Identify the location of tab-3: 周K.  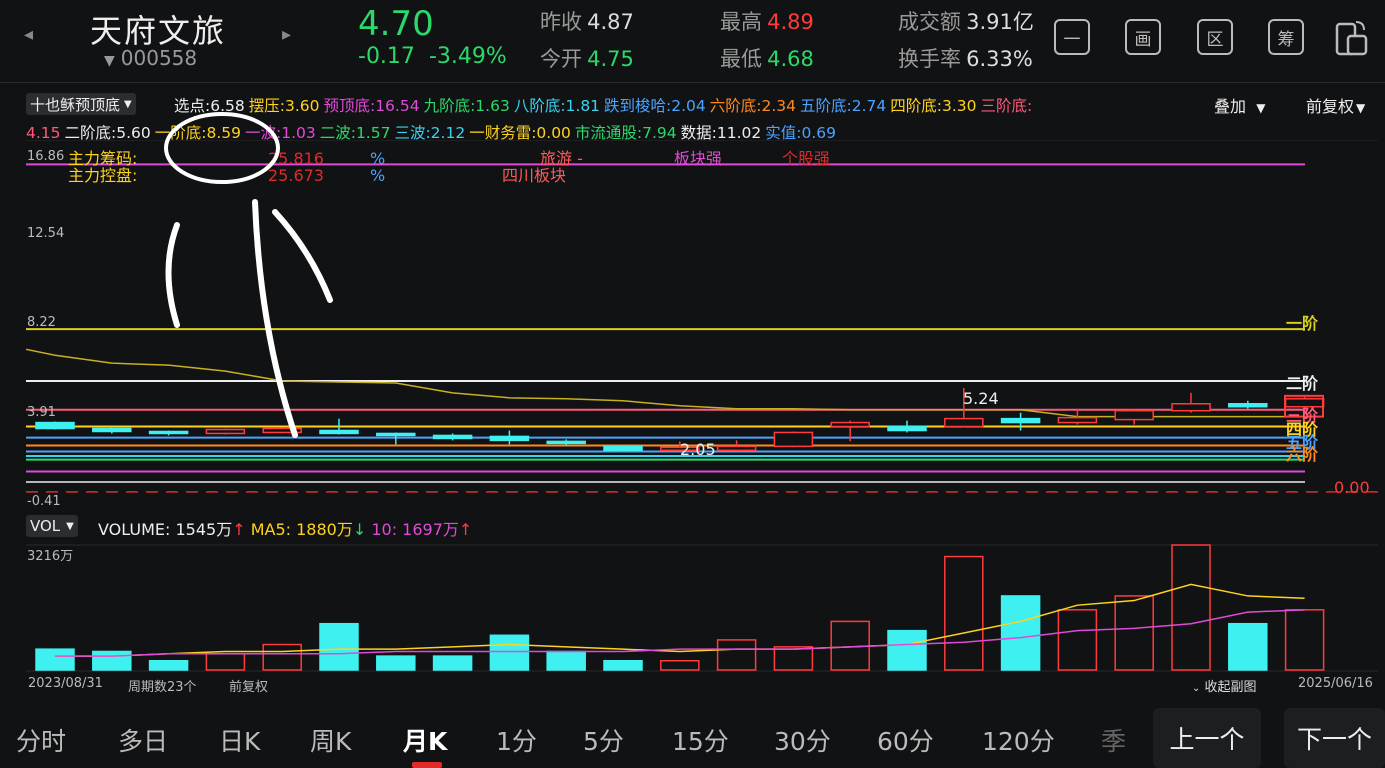
(330, 740).